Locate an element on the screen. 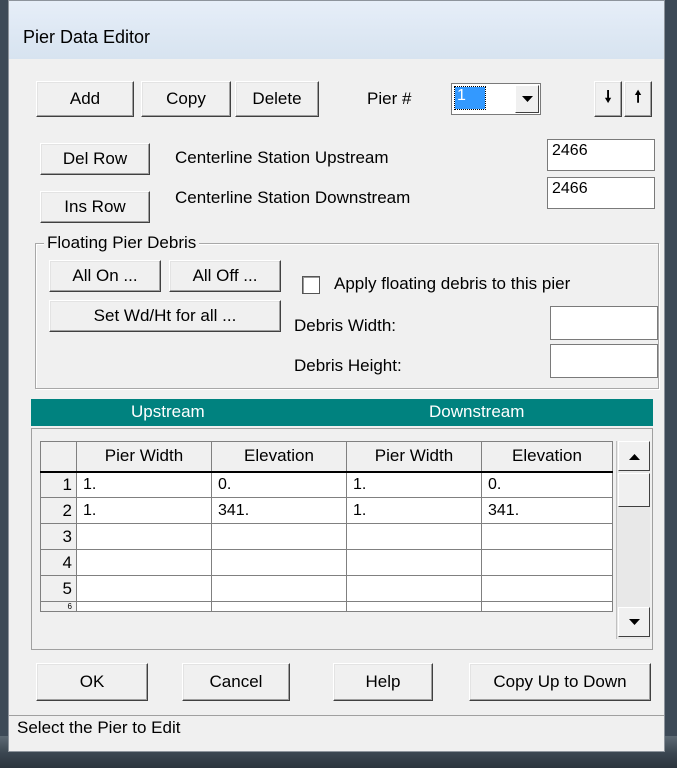 Image resolution: width=677 pixels, height=768 pixels. arrow-up-icon: 🠕 is located at coordinates (638, 97).